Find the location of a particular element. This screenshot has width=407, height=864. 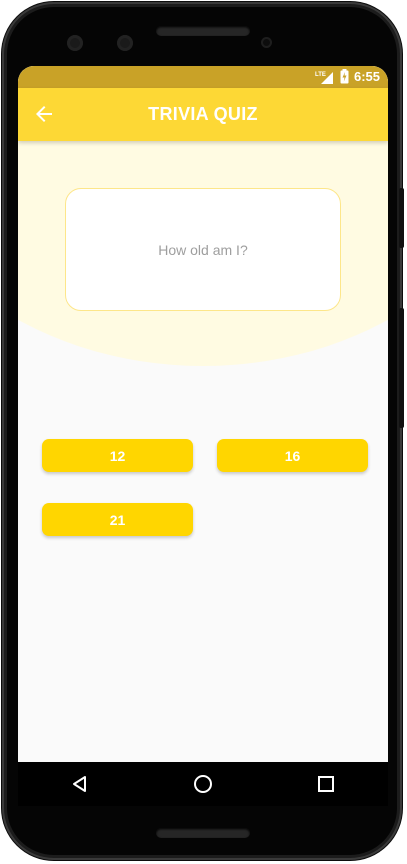

recents-square-icon is located at coordinates (326, 784).